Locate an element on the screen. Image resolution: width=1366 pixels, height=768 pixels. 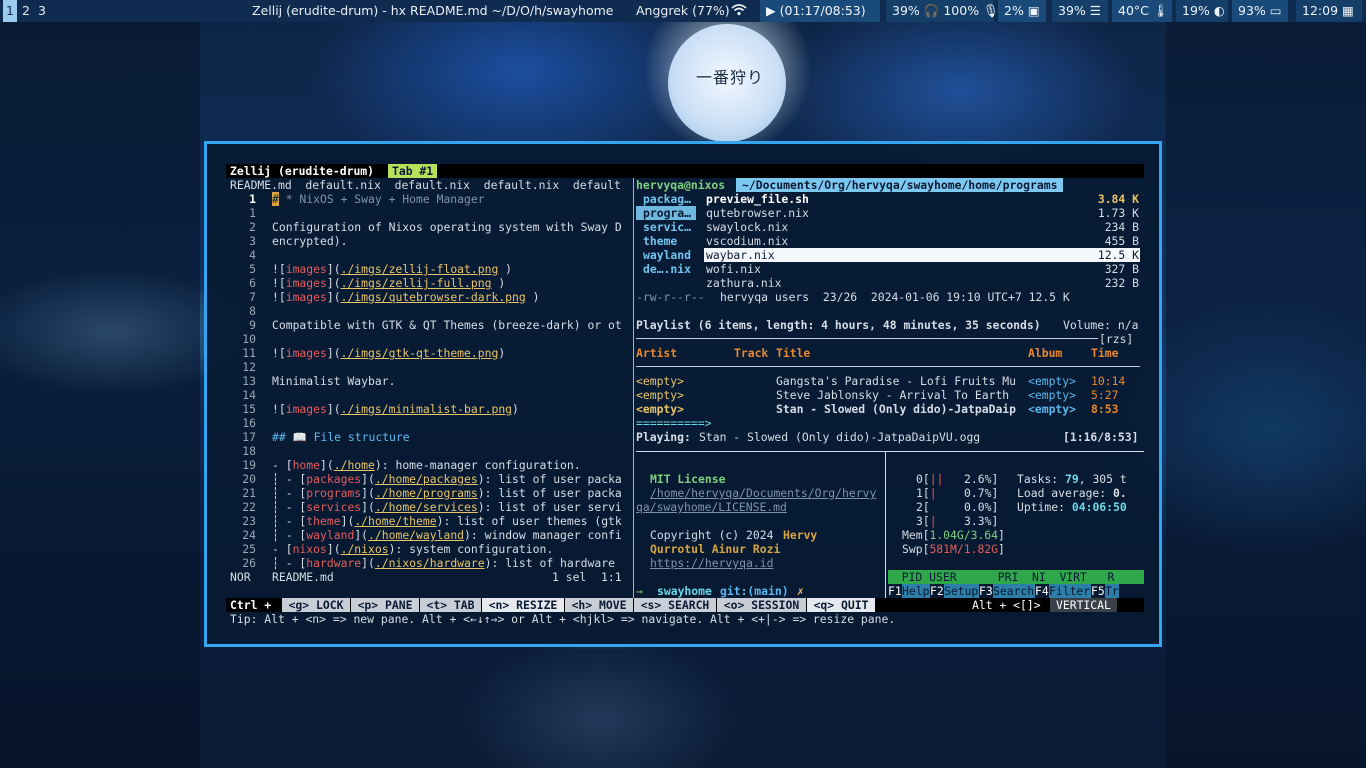
zellij-key-ttab: <t> TAB is located at coordinates (450, 605).